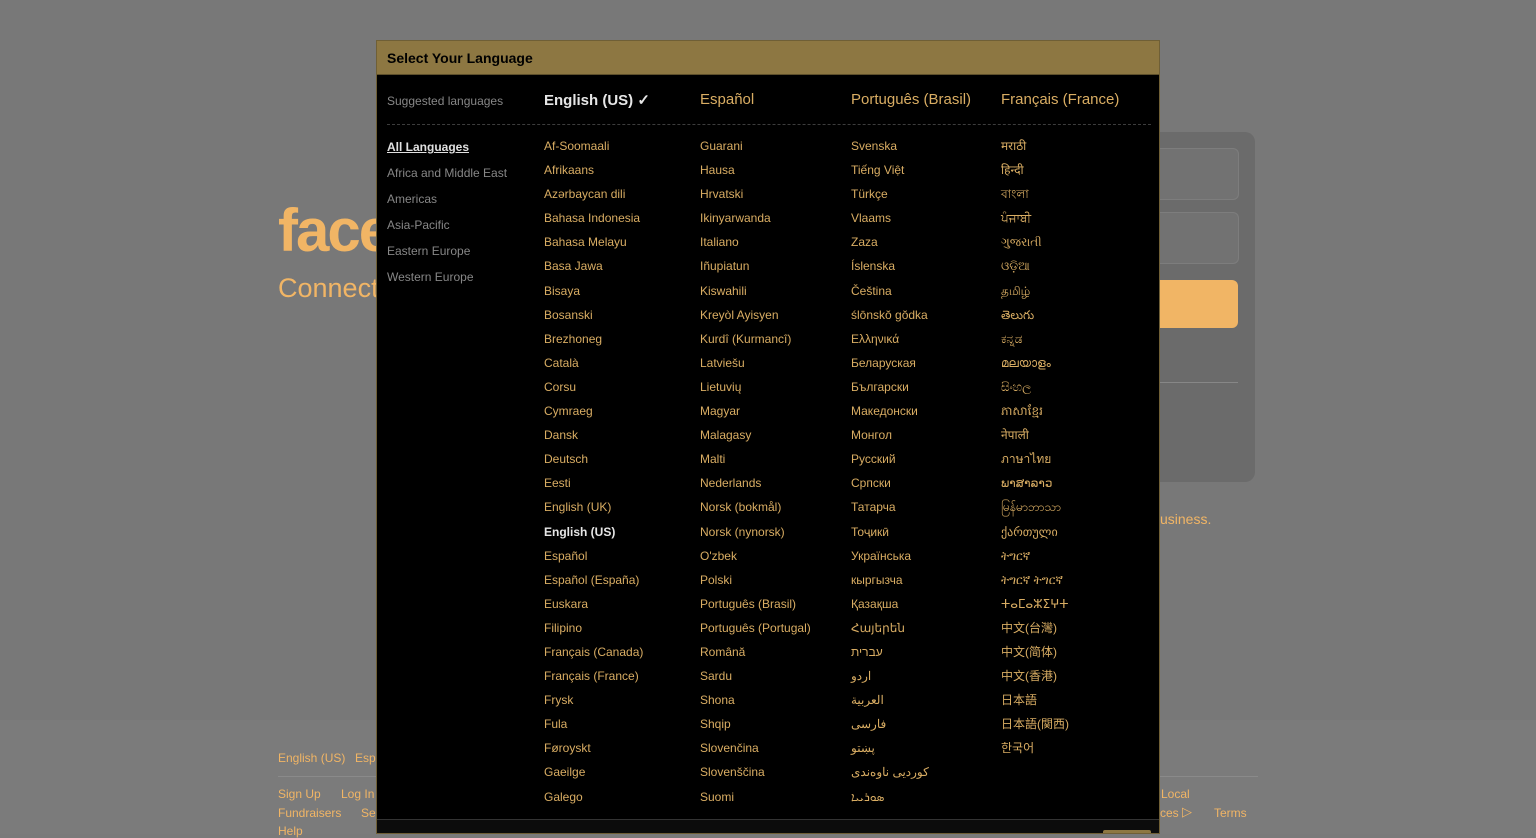  I want to click on language-option: кыргызча, so click(890, 583).